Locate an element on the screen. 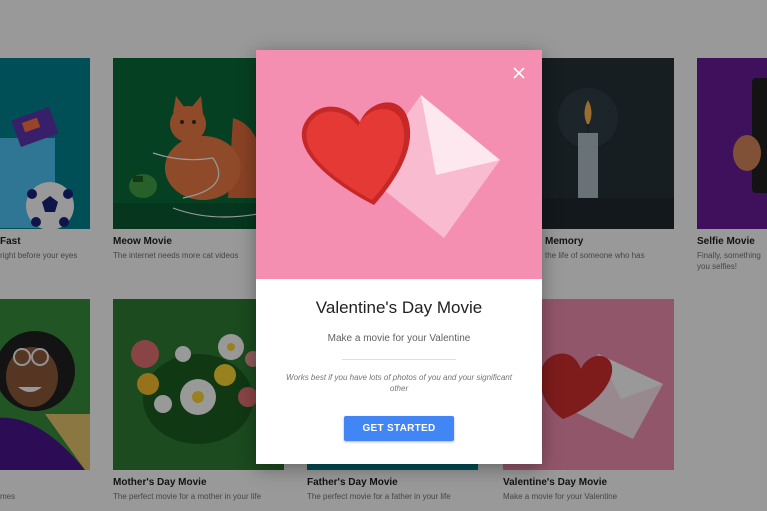 This screenshot has width=767, height=511. divider is located at coordinates (399, 359).